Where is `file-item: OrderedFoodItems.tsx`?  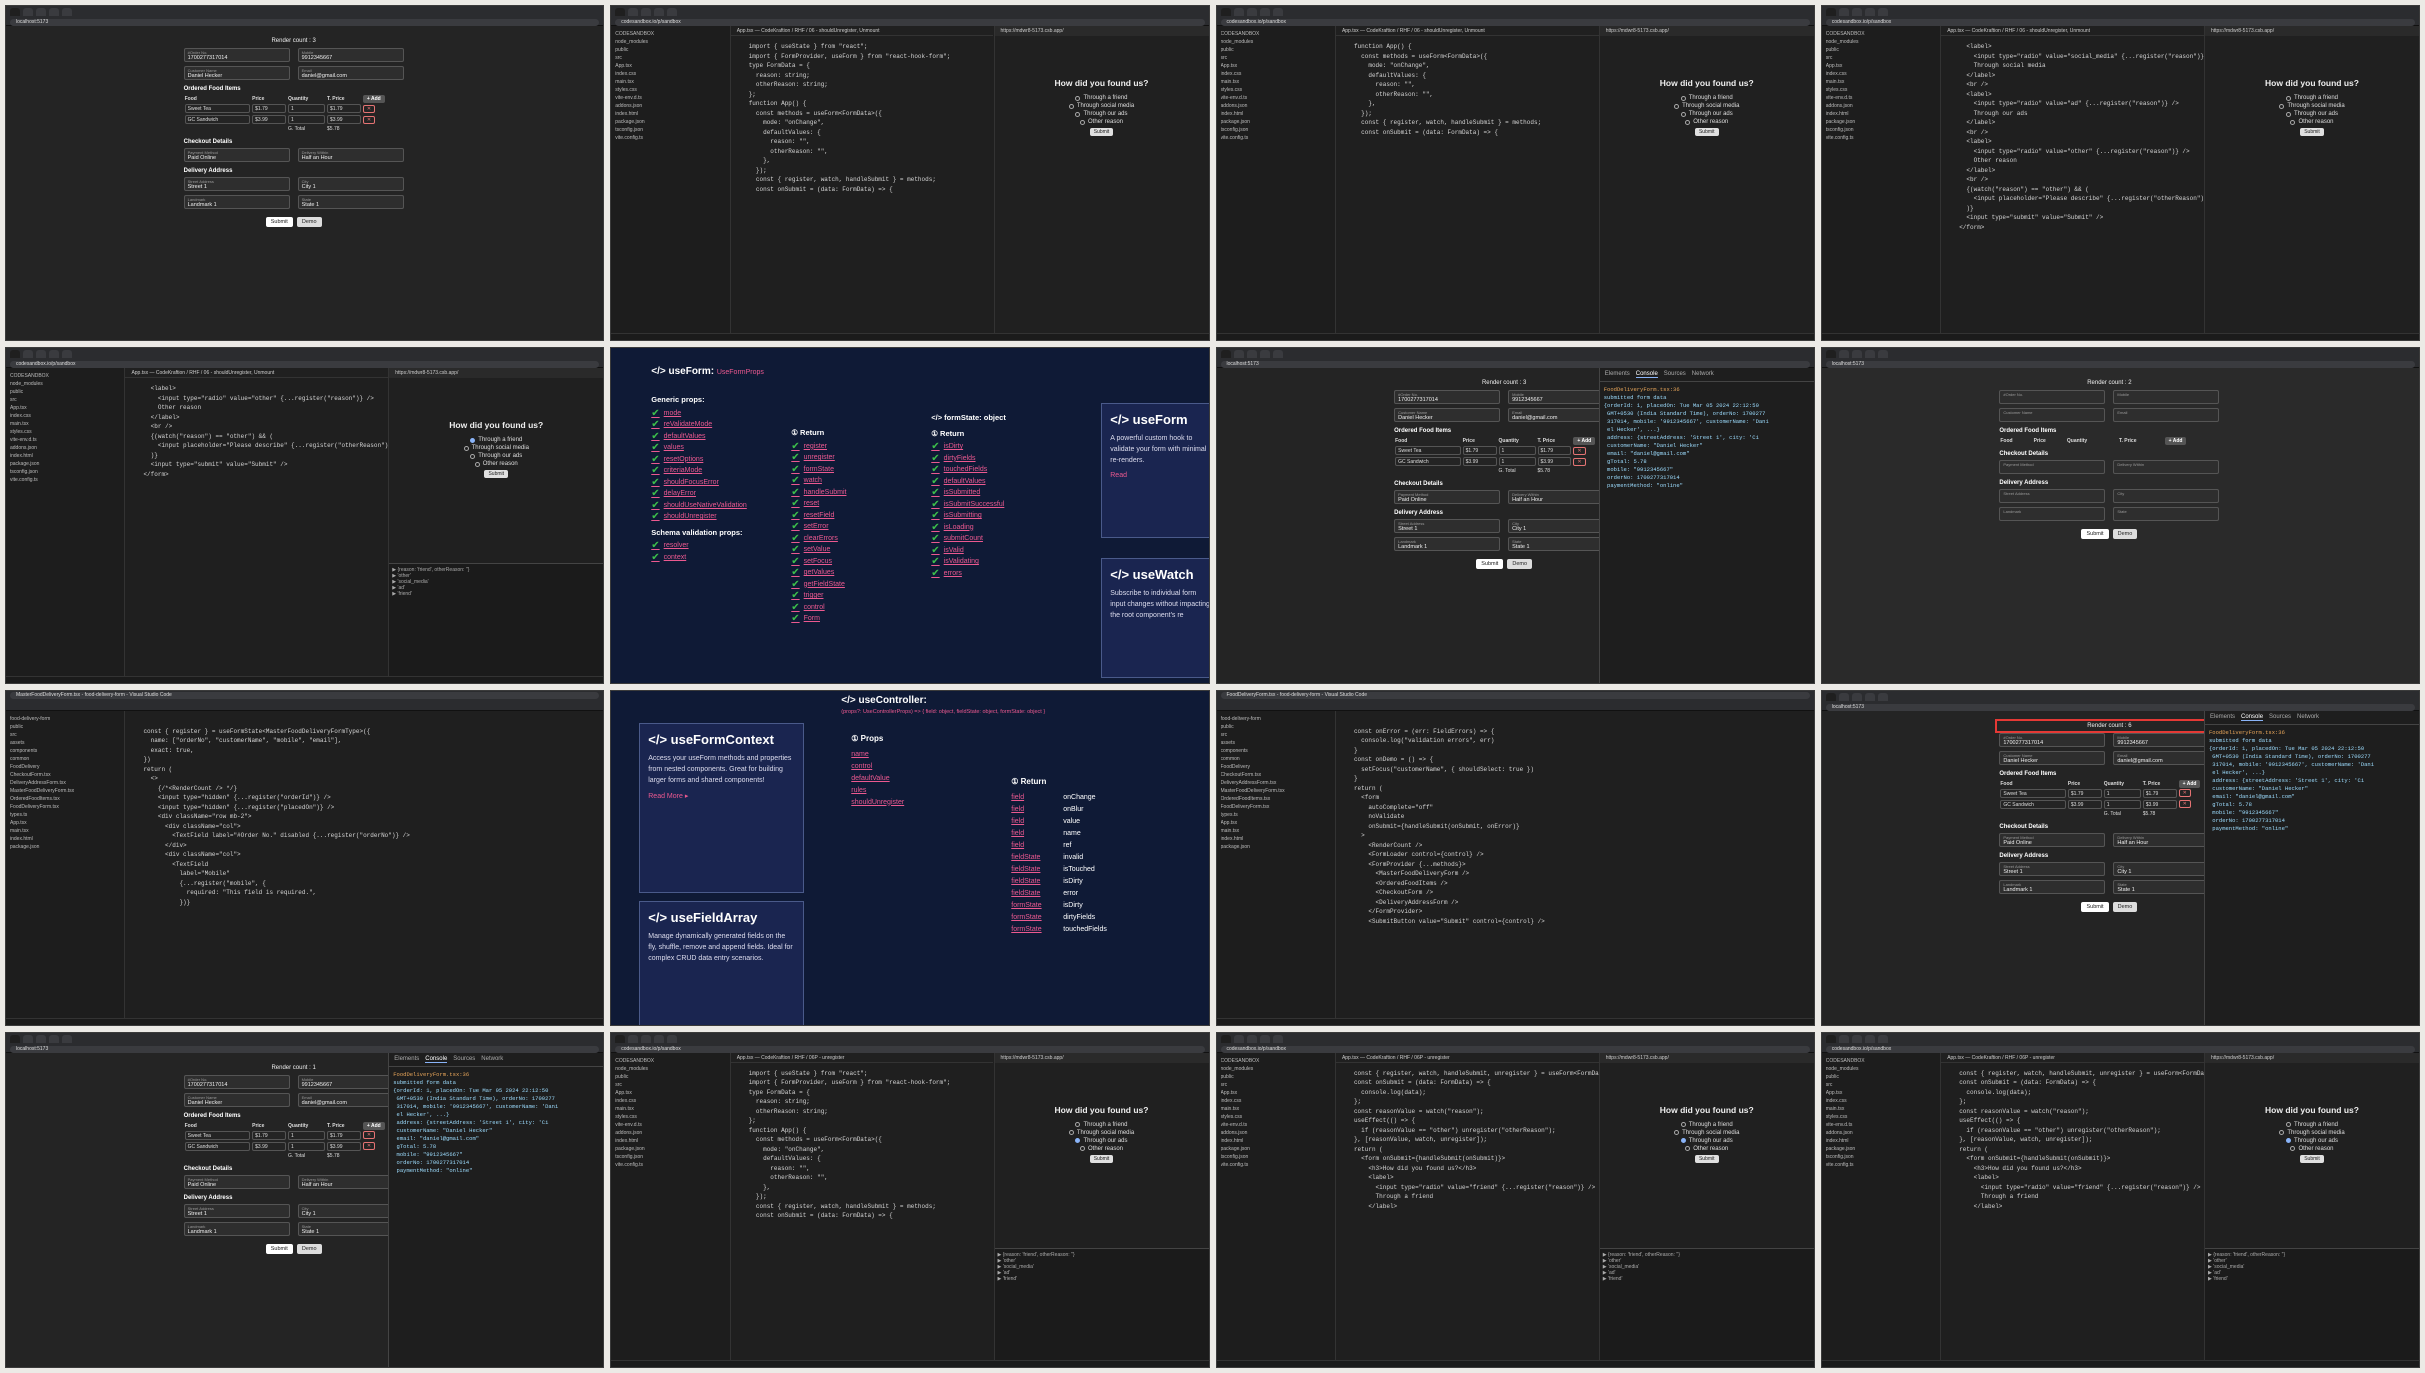
file-item: OrderedFoodItems.tsx is located at coordinates (1276, 799).